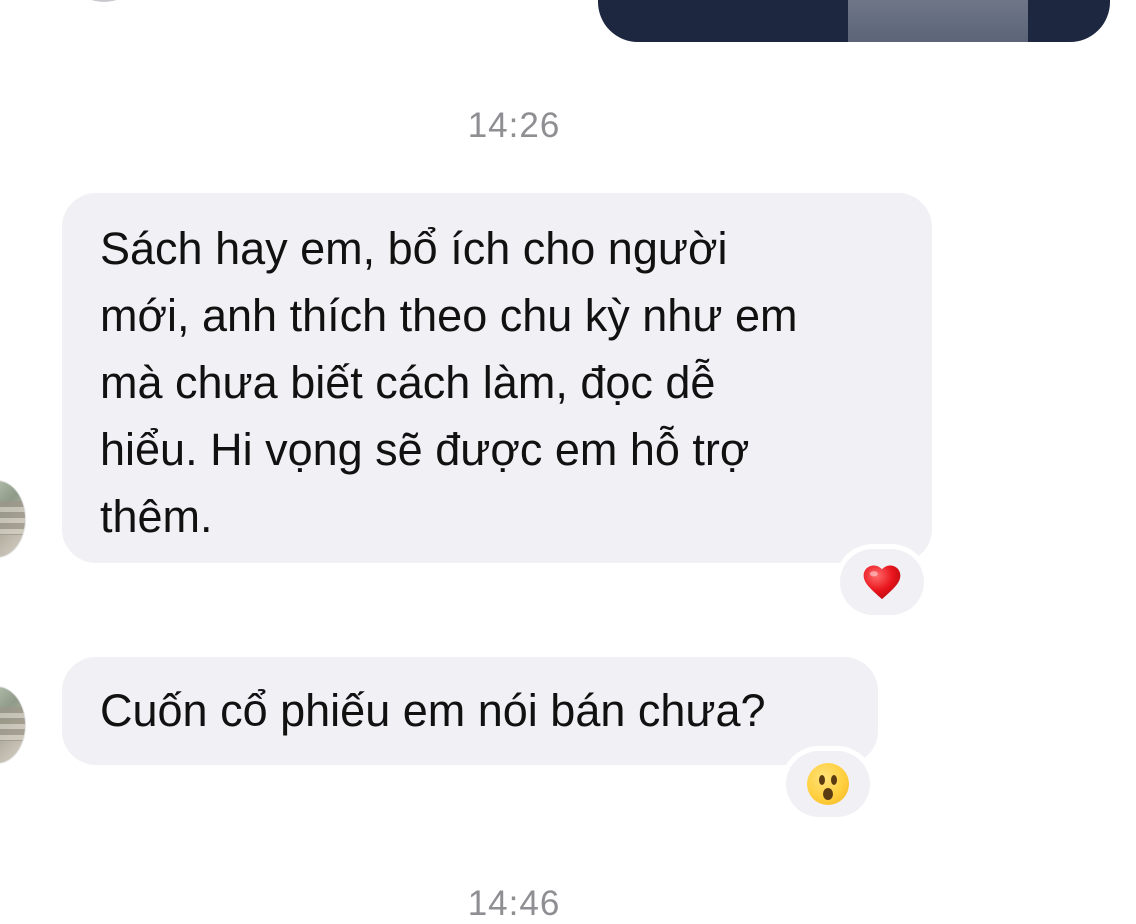  Describe the element at coordinates (425, 449) in the screenshot. I see `message-text-line: hiểu. Hi vọng sẽ được em hỗ trợ` at that location.